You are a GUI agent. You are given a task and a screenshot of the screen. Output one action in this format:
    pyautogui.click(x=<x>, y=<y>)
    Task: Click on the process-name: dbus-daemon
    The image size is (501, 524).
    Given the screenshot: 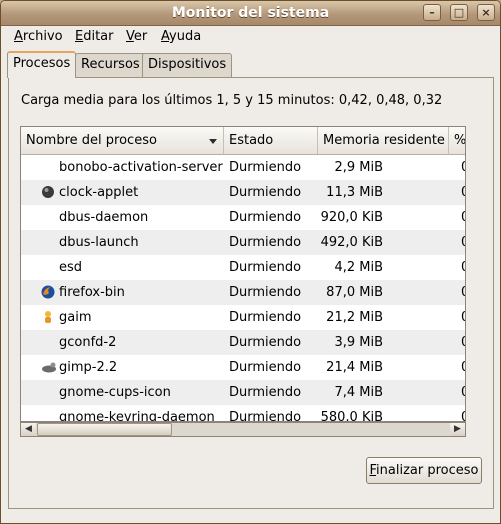 What is the action you would take?
    pyautogui.click(x=104, y=217)
    